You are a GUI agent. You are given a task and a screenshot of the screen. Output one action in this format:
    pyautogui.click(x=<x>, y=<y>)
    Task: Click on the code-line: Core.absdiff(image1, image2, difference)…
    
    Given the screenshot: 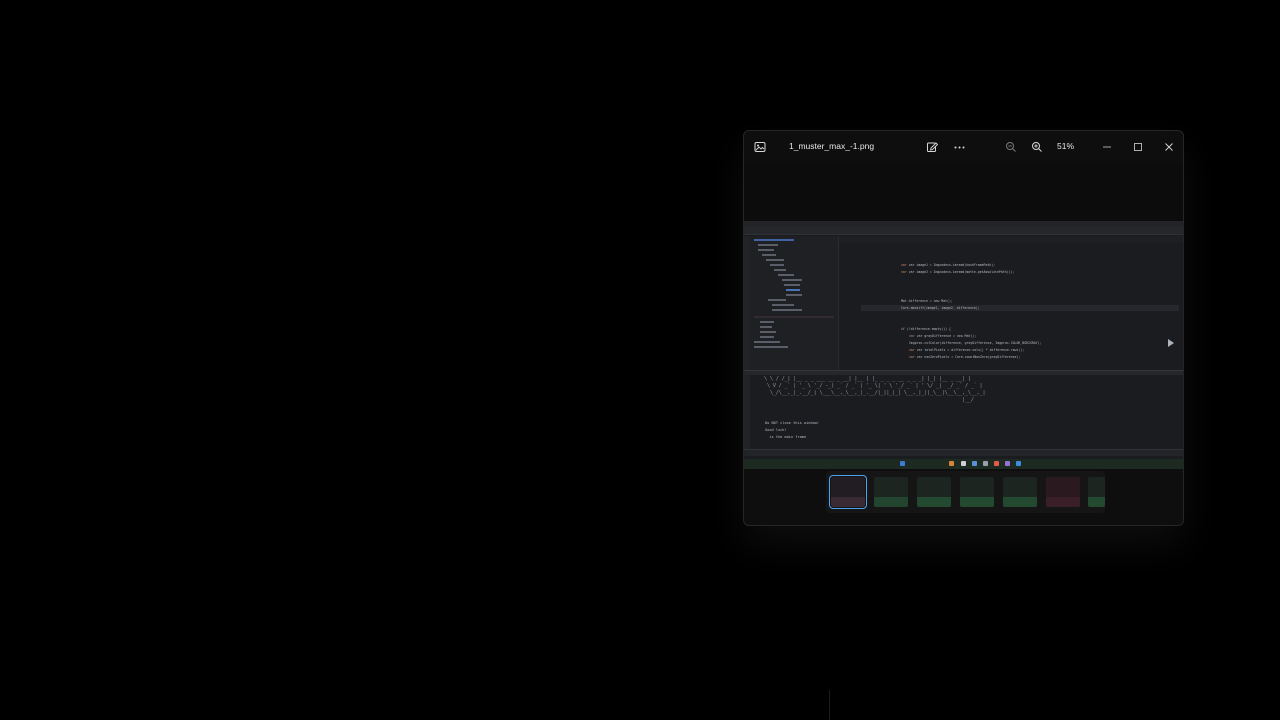 What is the action you would take?
    pyautogui.click(x=940, y=308)
    